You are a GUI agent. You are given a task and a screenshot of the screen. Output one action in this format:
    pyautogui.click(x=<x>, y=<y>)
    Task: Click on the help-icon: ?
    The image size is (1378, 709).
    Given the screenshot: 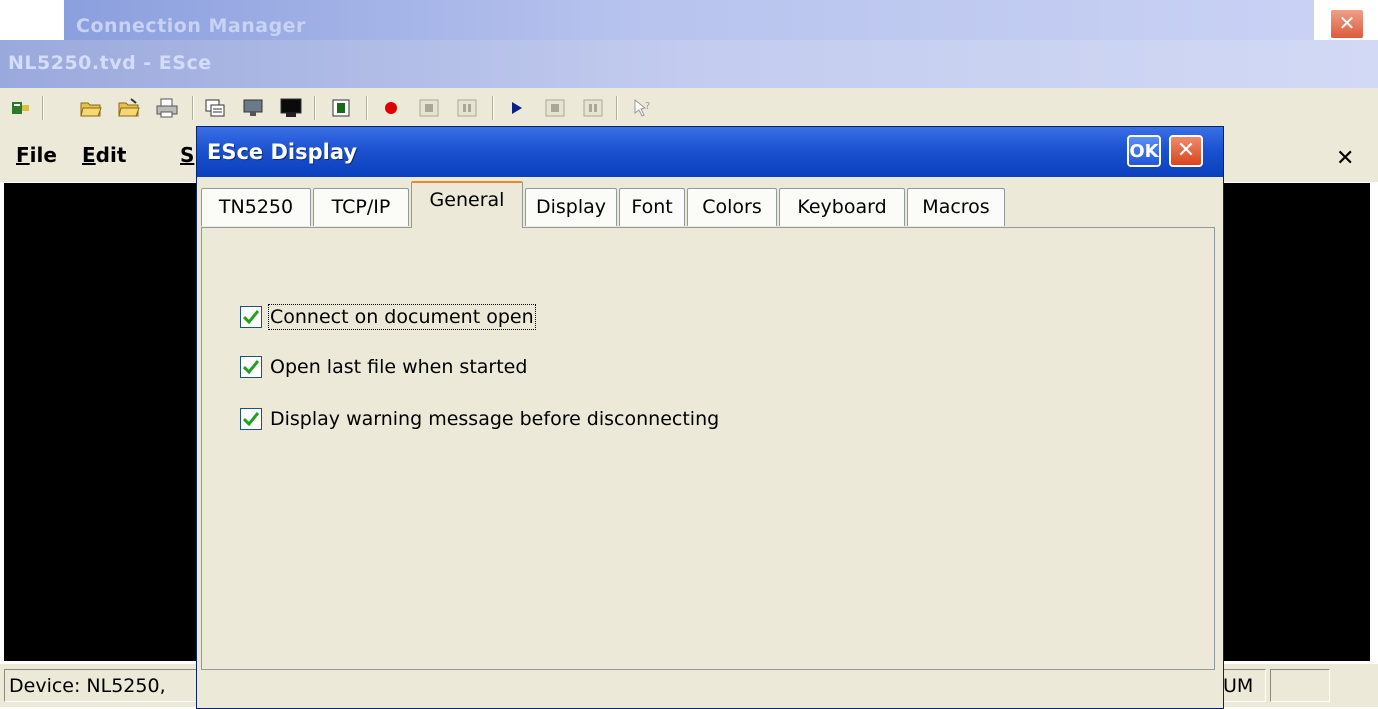 What is the action you would take?
    pyautogui.click(x=643, y=108)
    